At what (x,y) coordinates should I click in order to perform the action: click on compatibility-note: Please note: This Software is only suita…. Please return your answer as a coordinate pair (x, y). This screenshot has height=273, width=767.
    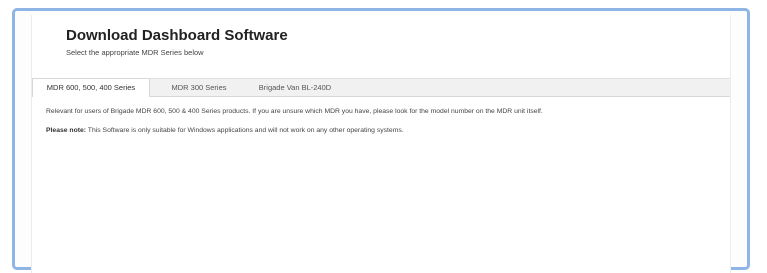
    Looking at the image, I should click on (225, 130).